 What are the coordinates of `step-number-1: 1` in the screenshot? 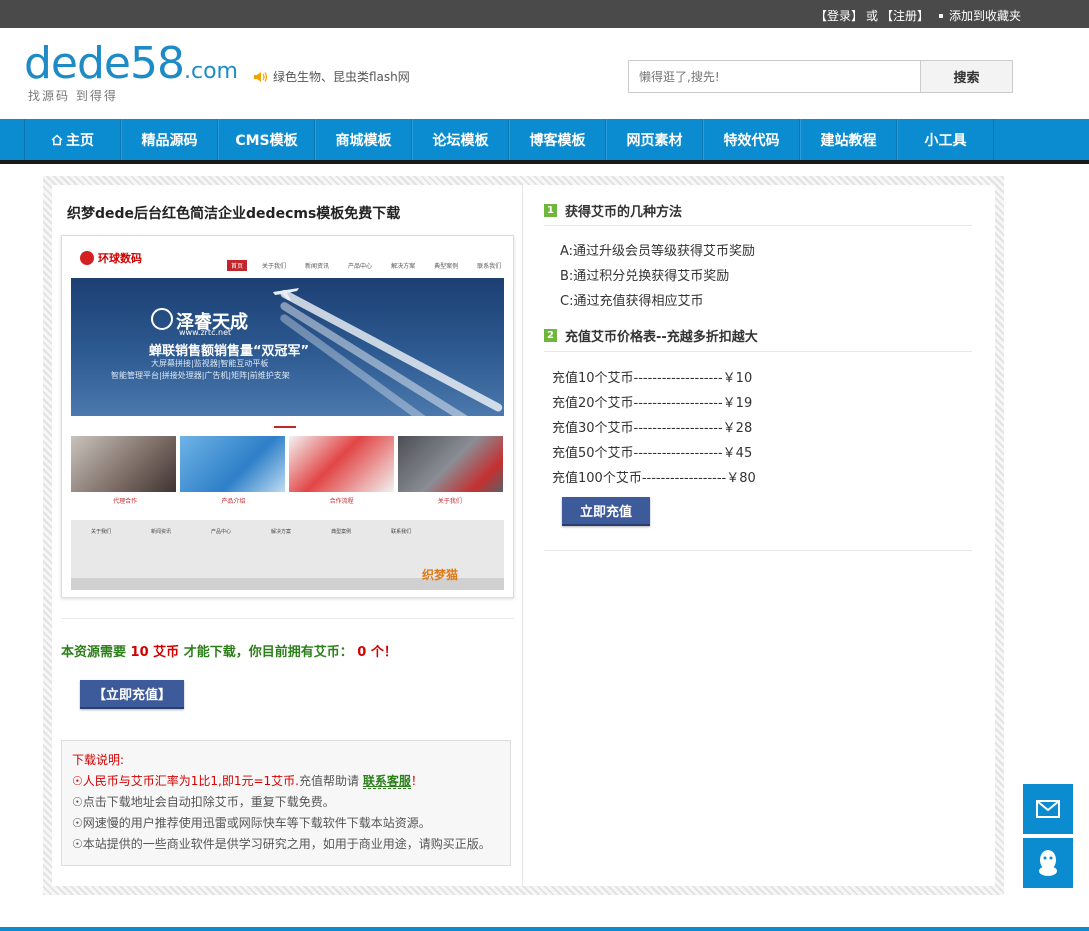 It's located at (550, 210).